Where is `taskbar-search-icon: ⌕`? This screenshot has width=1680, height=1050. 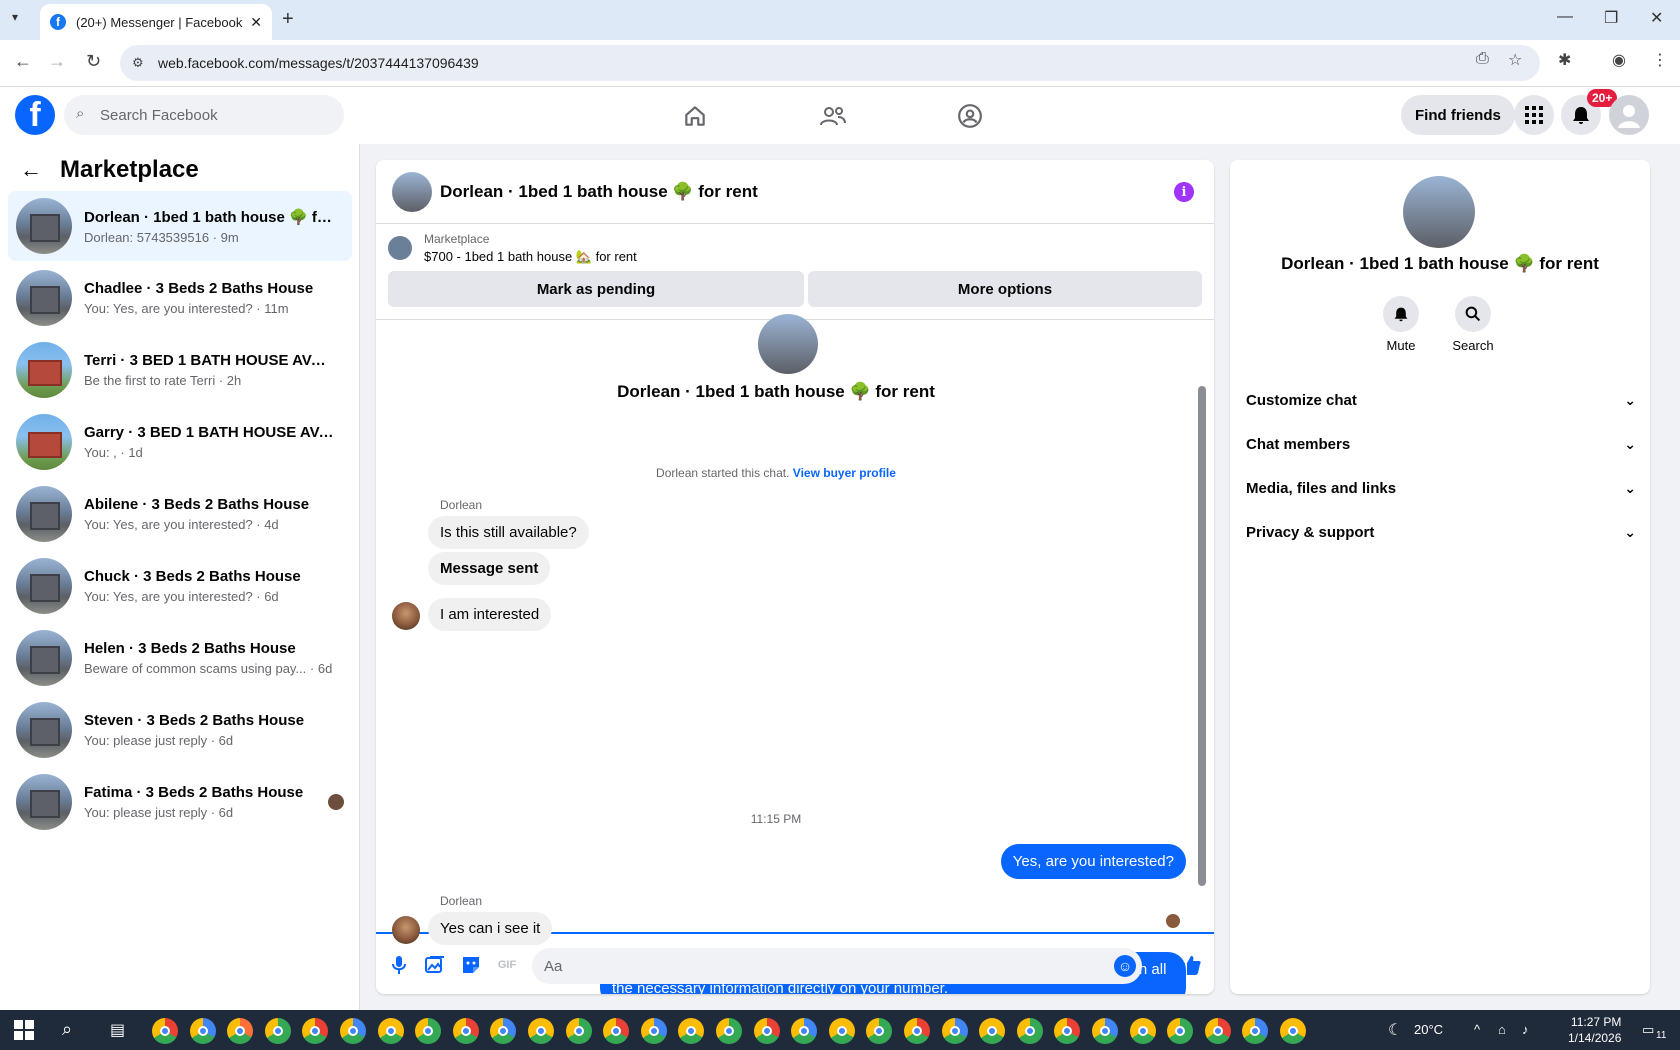 taskbar-search-icon: ⌕ is located at coordinates (67, 1029).